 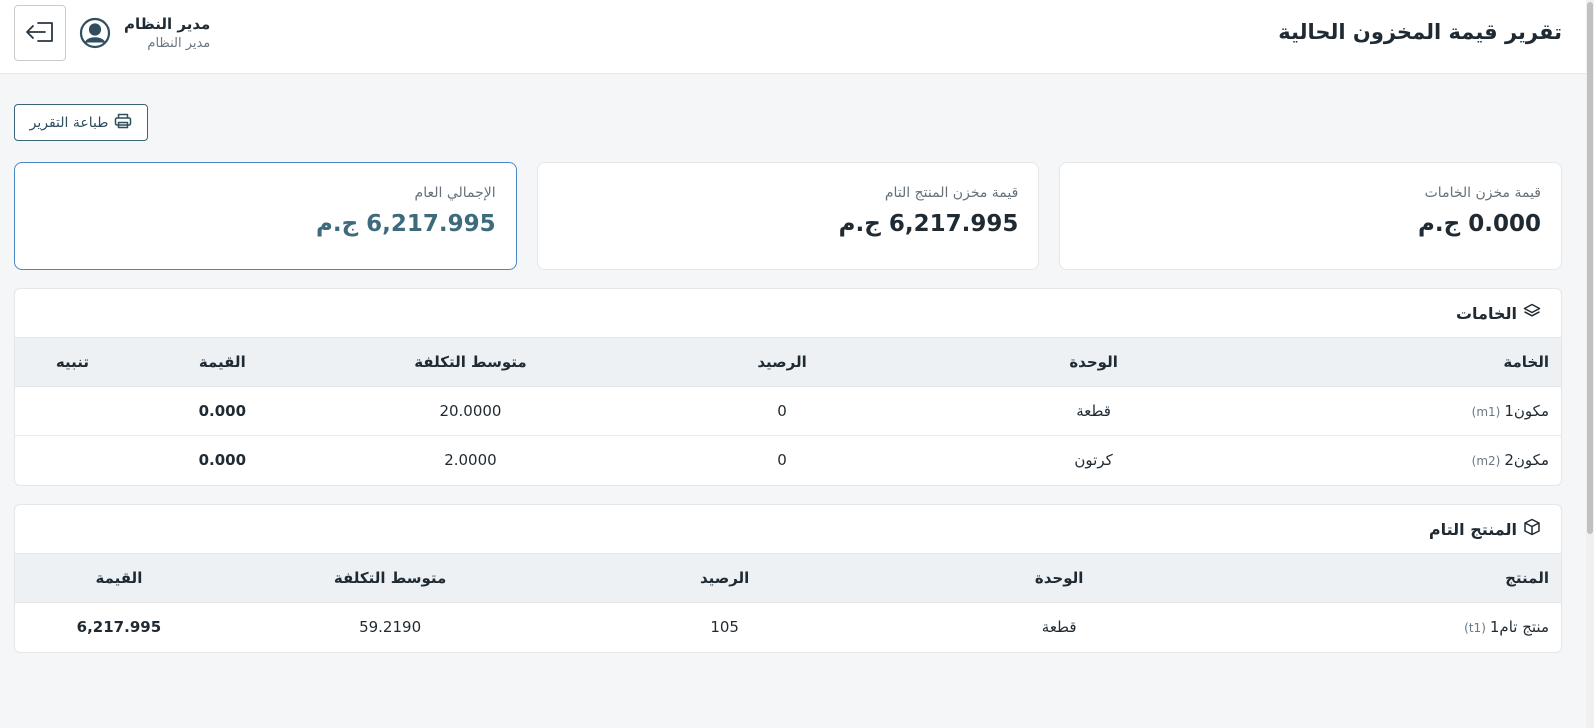 What do you see at coordinates (123, 123) in the screenshot?
I see `printer-icon` at bounding box center [123, 123].